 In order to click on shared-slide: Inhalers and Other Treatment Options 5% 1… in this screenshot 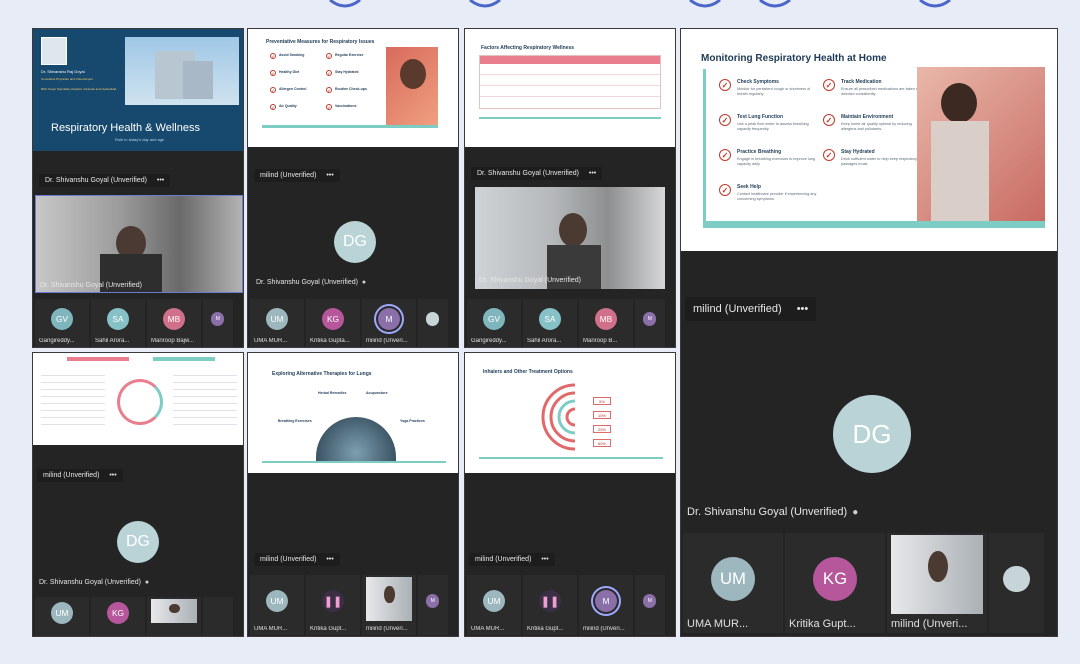, I will do `click(570, 413)`.